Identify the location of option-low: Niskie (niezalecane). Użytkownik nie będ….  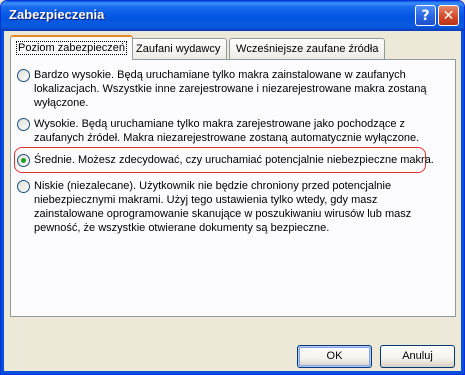
(232, 209).